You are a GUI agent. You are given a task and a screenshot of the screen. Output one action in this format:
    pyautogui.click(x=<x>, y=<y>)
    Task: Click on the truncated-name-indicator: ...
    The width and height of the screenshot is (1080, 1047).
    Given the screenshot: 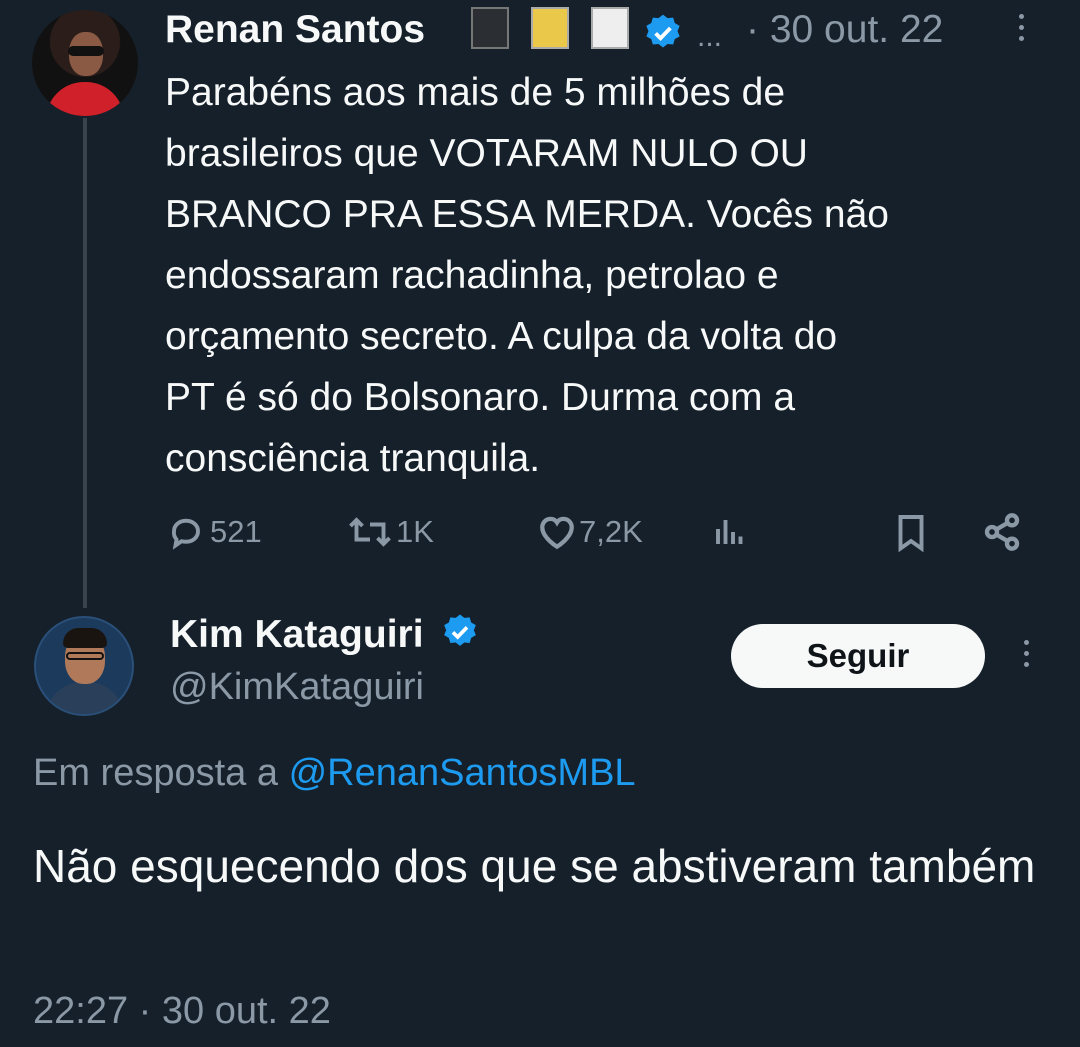 What is the action you would take?
    pyautogui.click(x=710, y=36)
    